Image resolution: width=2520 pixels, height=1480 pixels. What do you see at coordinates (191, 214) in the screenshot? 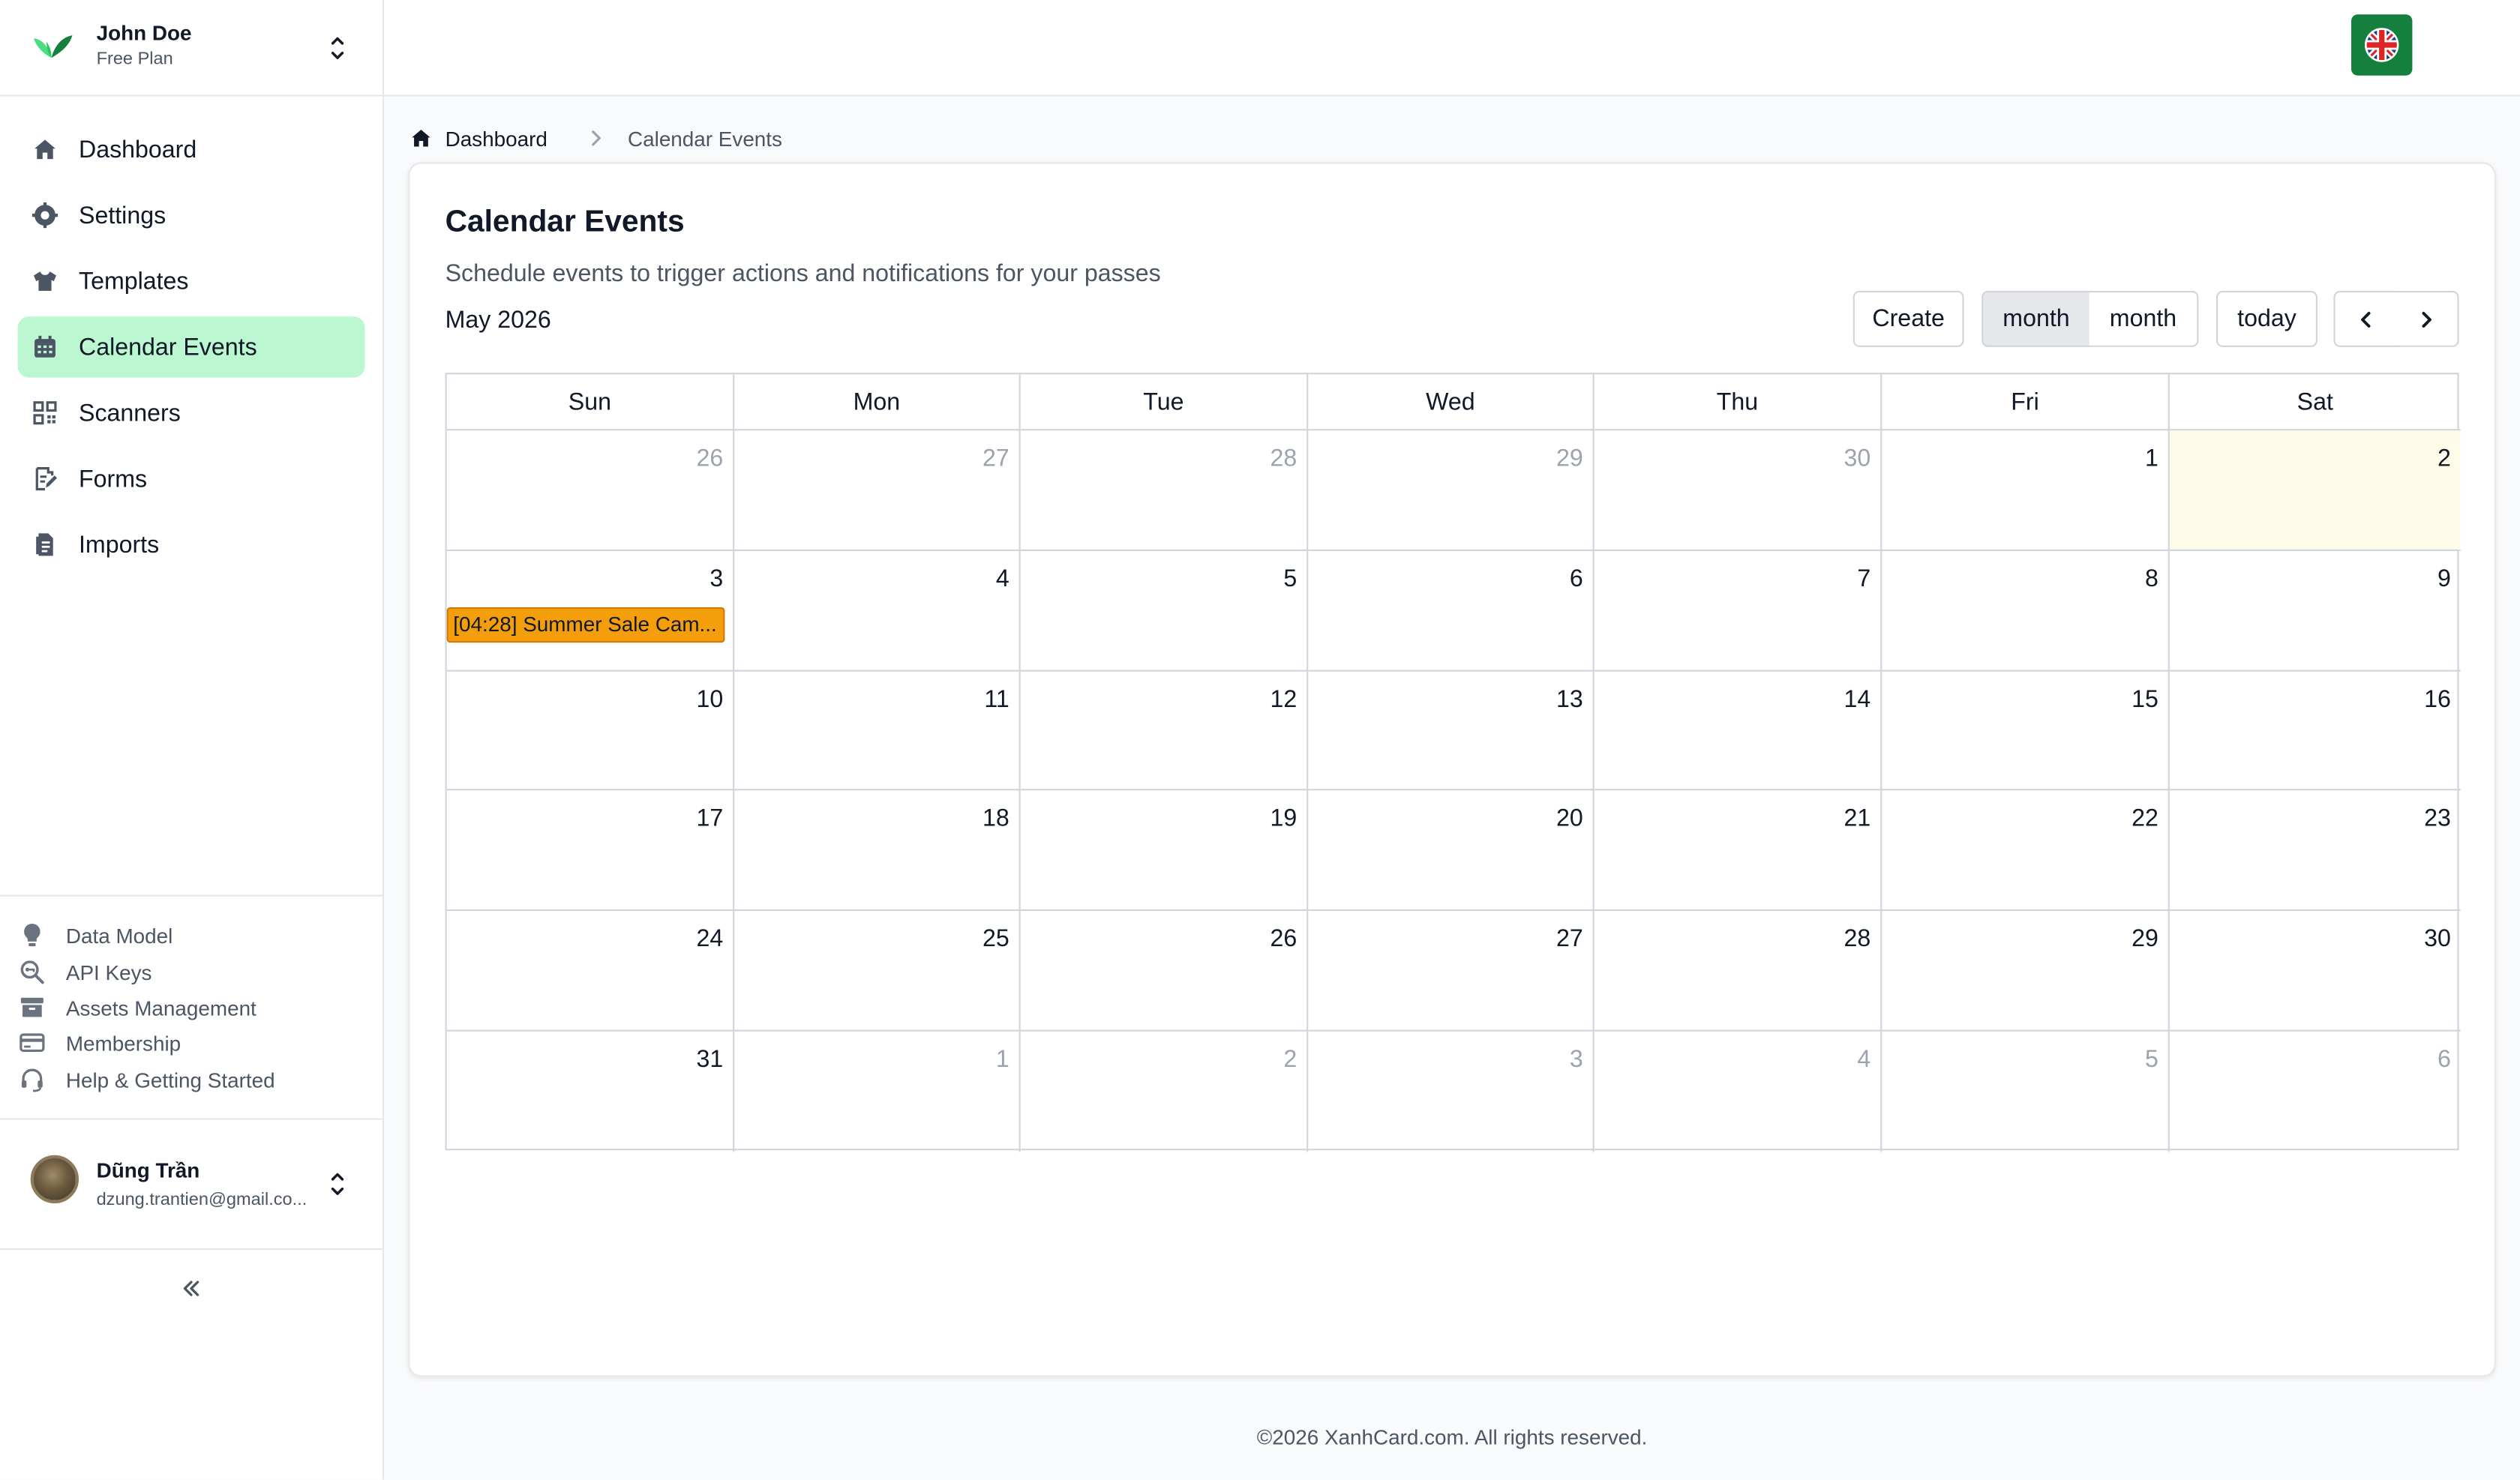
I see `sidebar-item-settings: Settings` at bounding box center [191, 214].